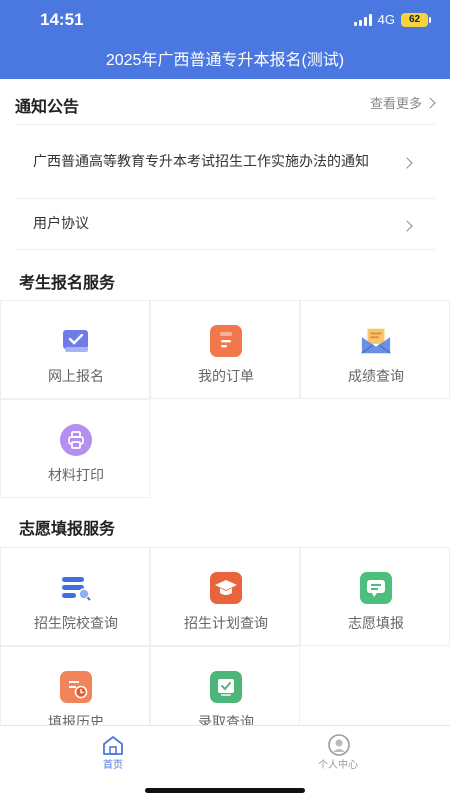  I want to click on page-title: 2025年广西普通专升本报名(测试), so click(225, 60).